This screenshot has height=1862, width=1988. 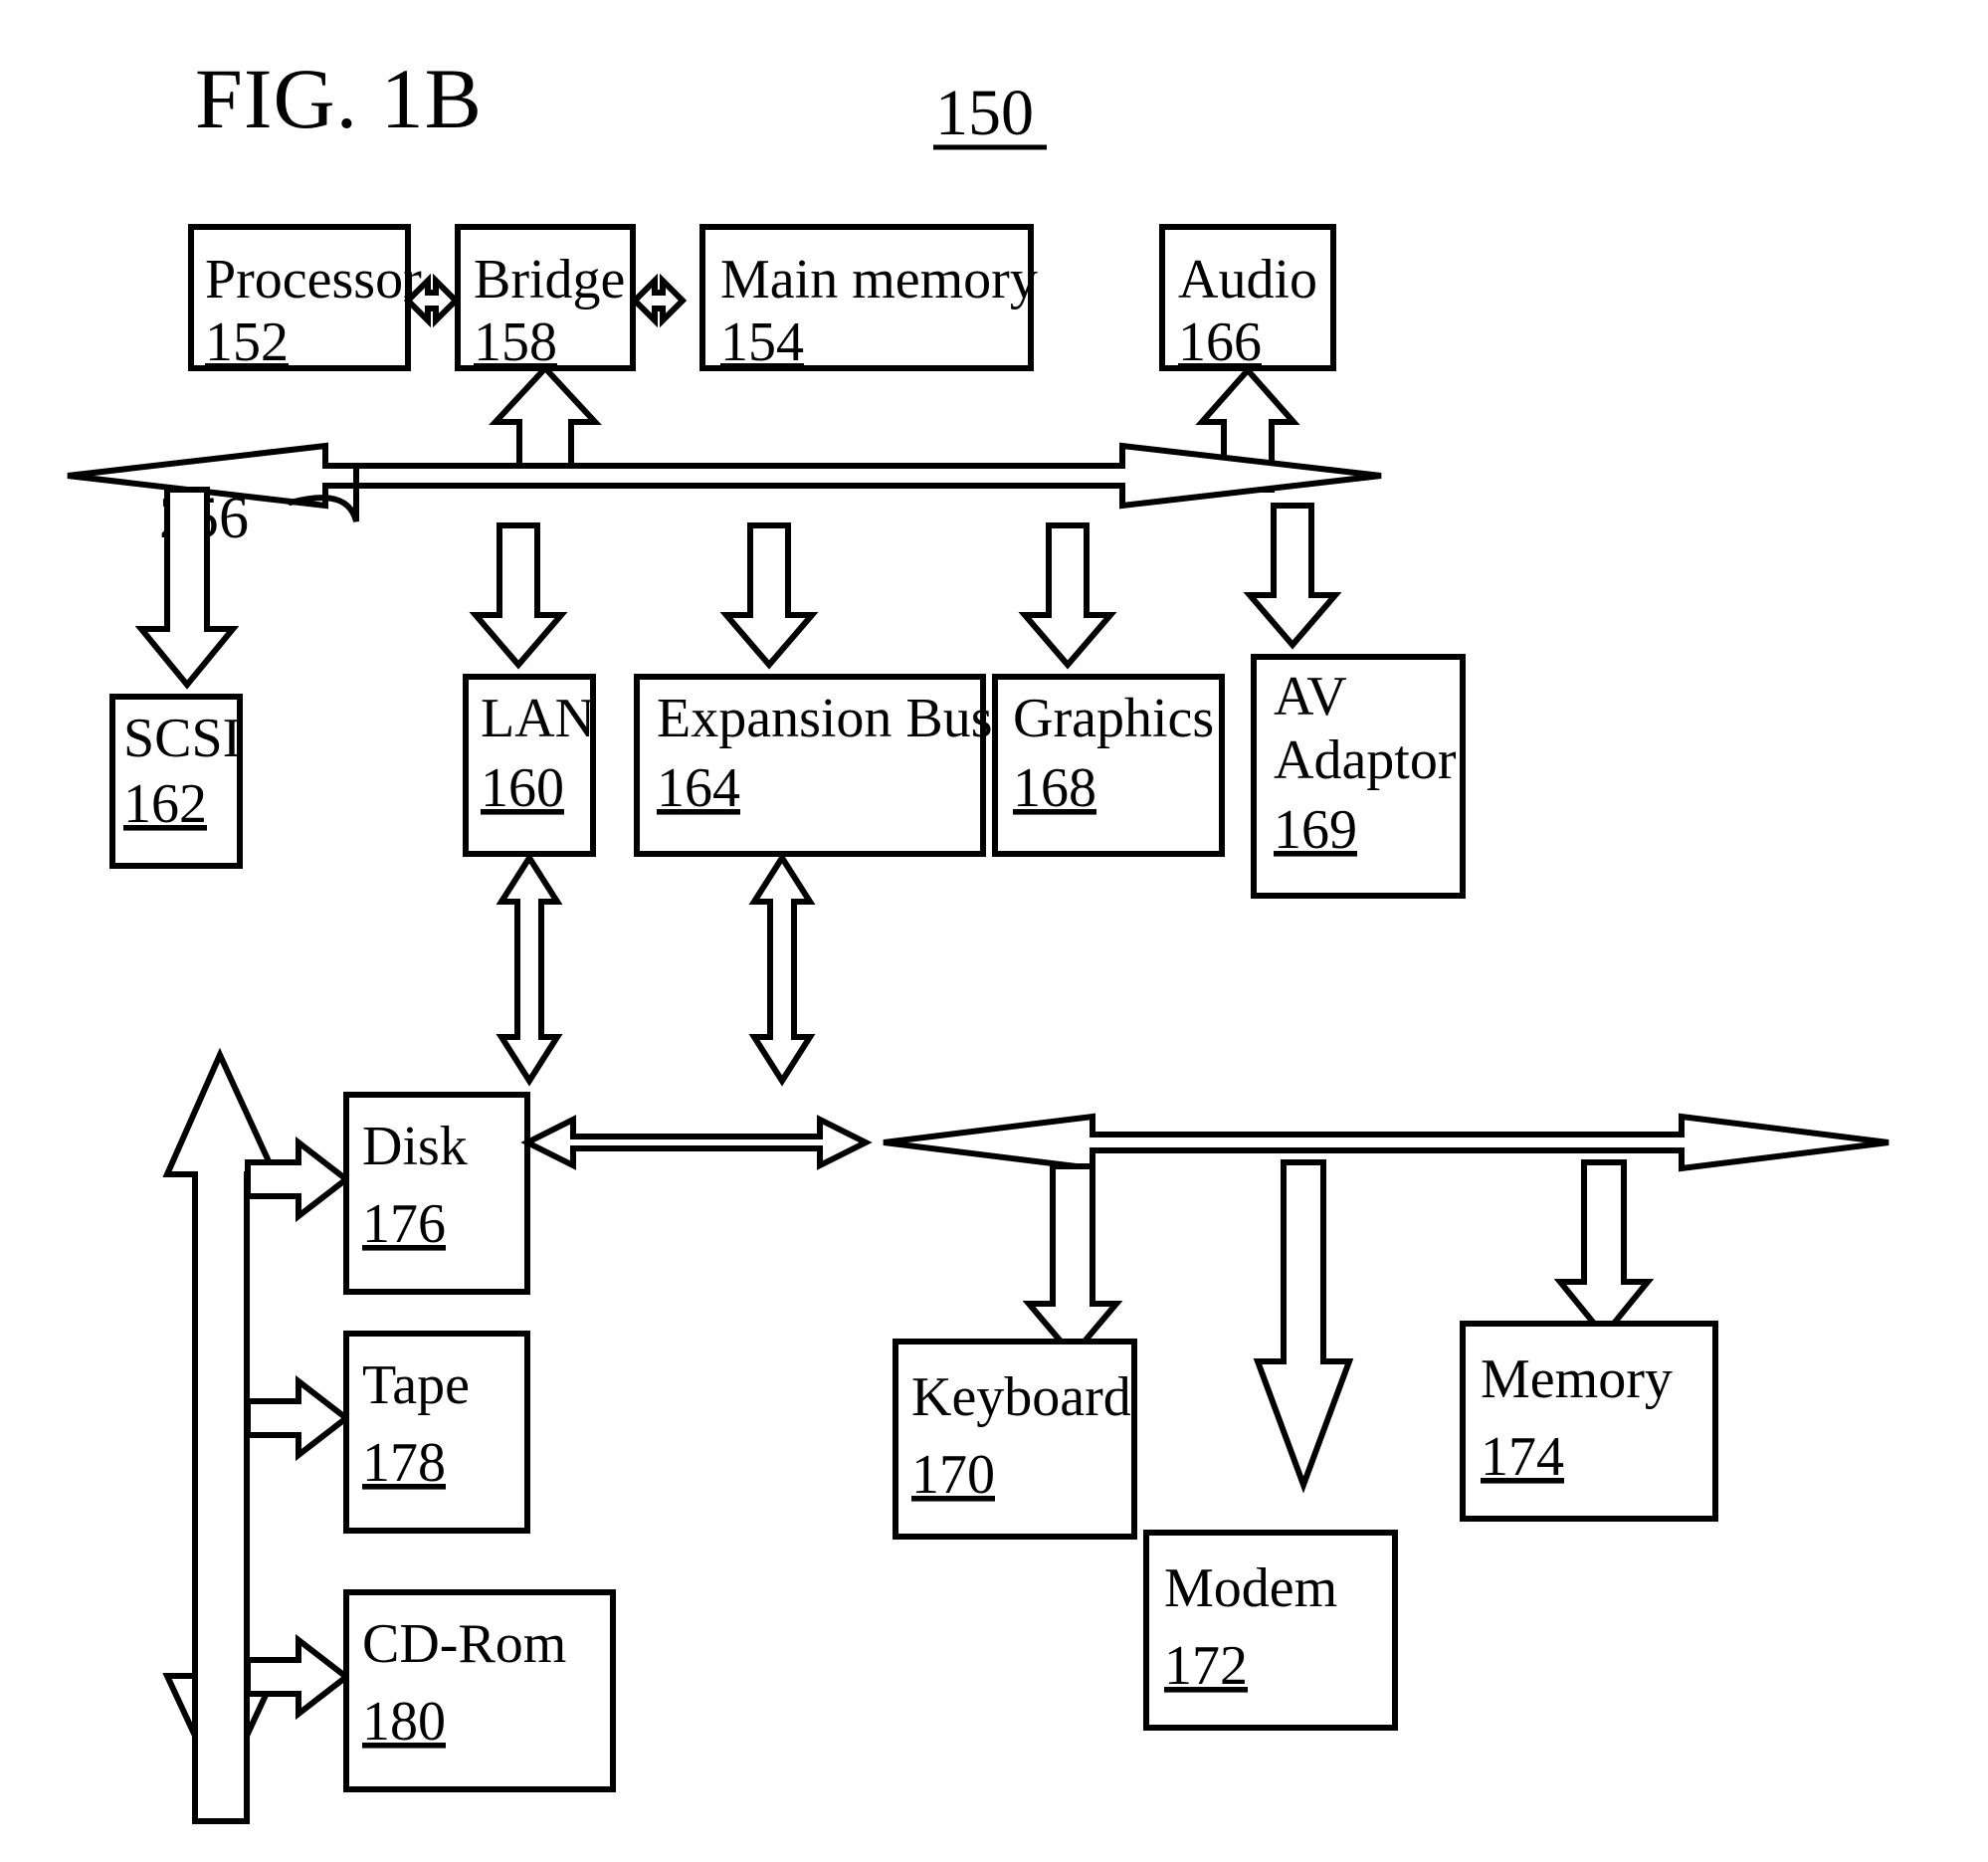 I want to click on arrow-bus-to-lan, so click(x=518, y=596).